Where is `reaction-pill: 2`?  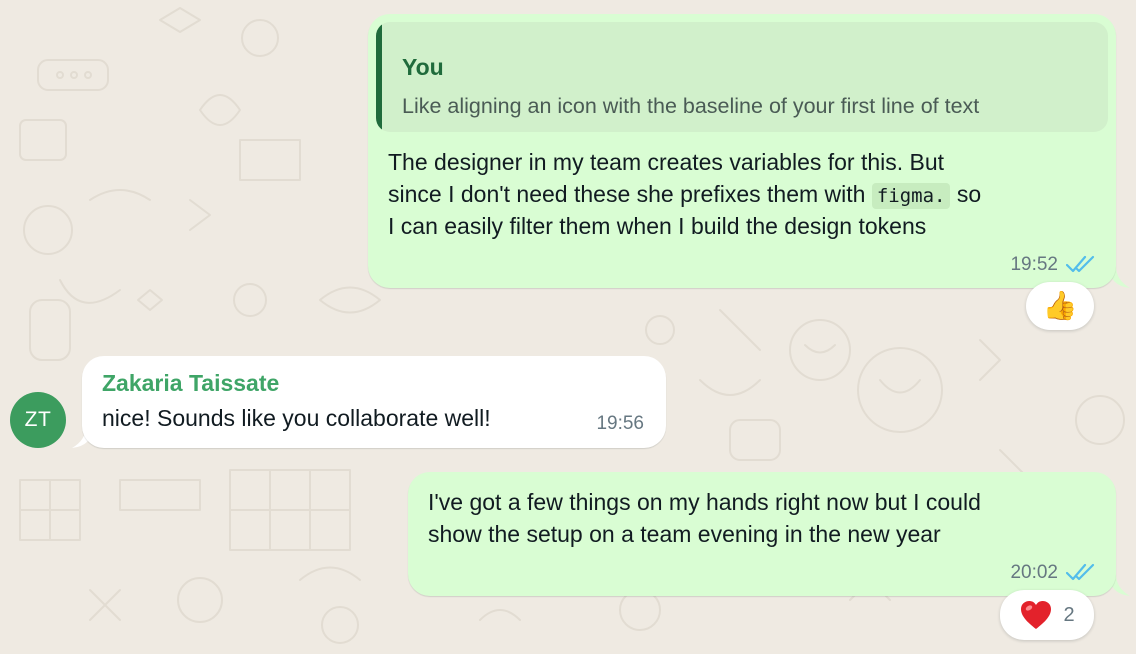
reaction-pill: 2 is located at coordinates (1047, 615).